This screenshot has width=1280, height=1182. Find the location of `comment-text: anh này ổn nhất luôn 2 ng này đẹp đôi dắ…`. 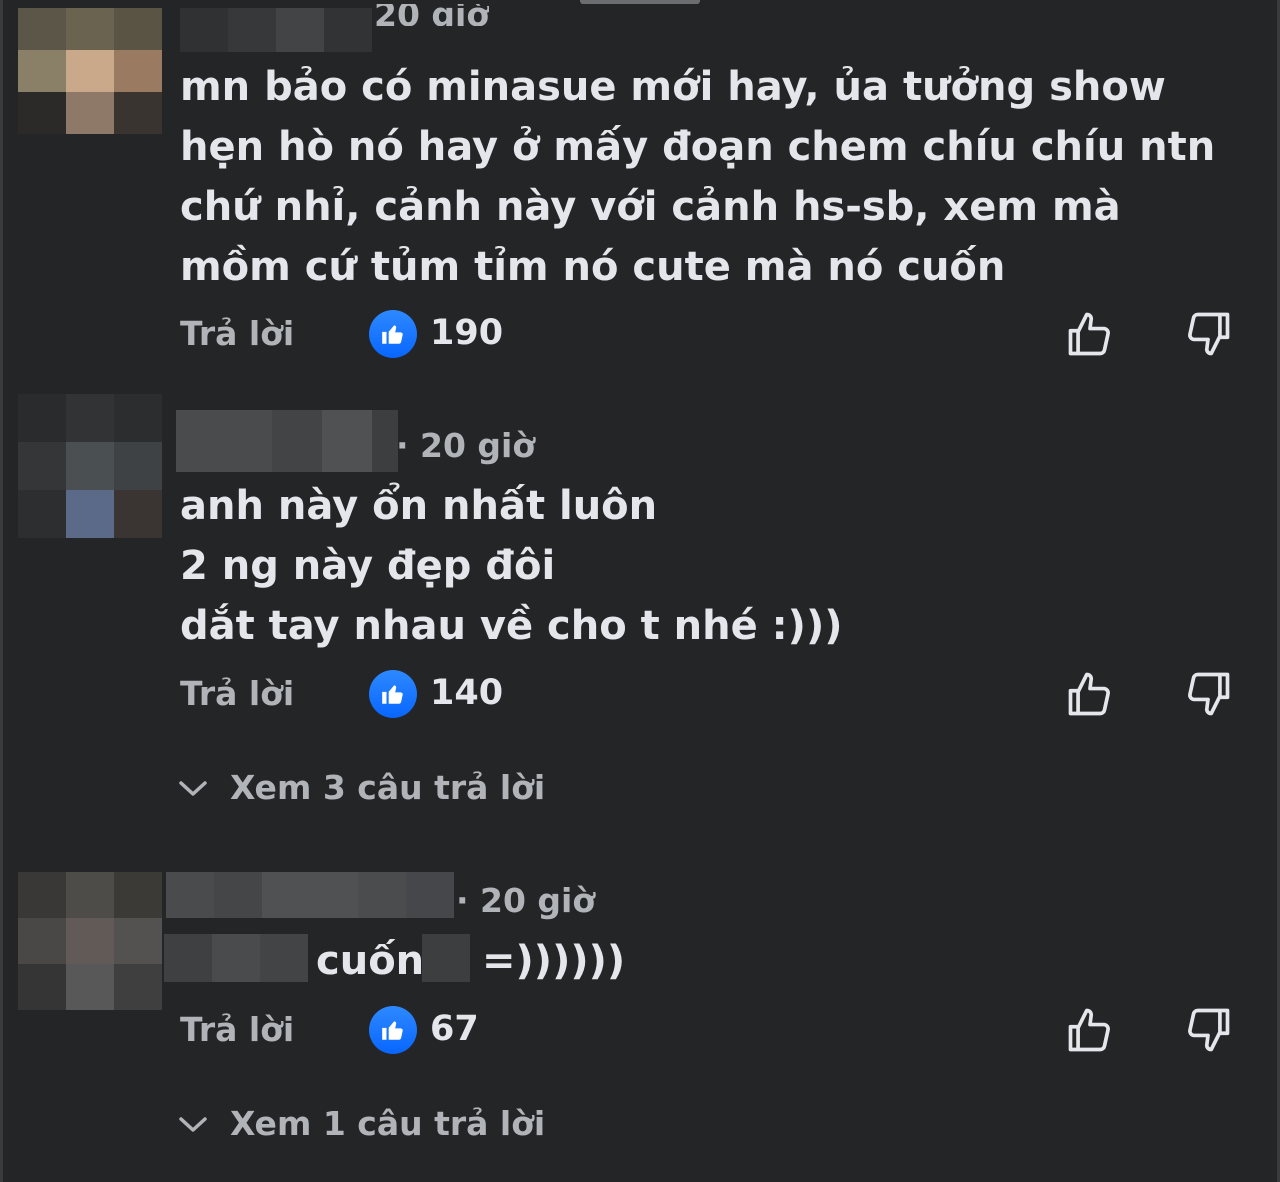

comment-text: anh này ổn nhất luôn 2 ng này đẹp đôi dắ… is located at coordinates (511, 566).